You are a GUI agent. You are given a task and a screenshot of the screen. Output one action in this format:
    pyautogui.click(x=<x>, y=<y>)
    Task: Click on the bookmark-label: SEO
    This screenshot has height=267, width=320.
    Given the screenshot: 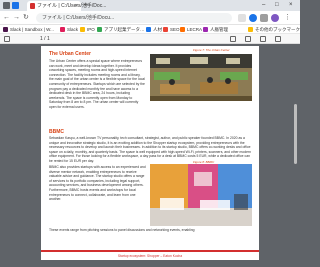 What is the action you would take?
    pyautogui.click(x=175, y=29)
    